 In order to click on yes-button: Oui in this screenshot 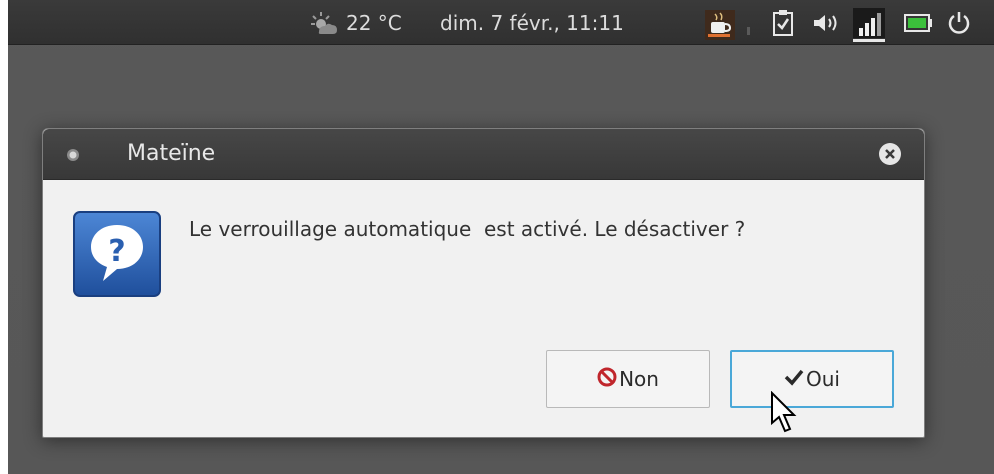, I will do `click(812, 379)`.